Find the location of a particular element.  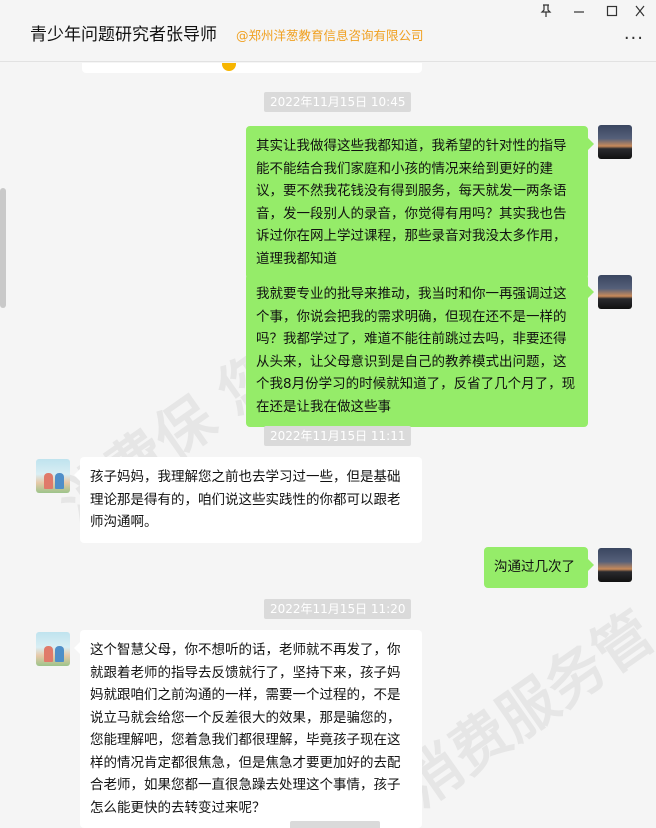

minimize-icon is located at coordinates (579, 14).